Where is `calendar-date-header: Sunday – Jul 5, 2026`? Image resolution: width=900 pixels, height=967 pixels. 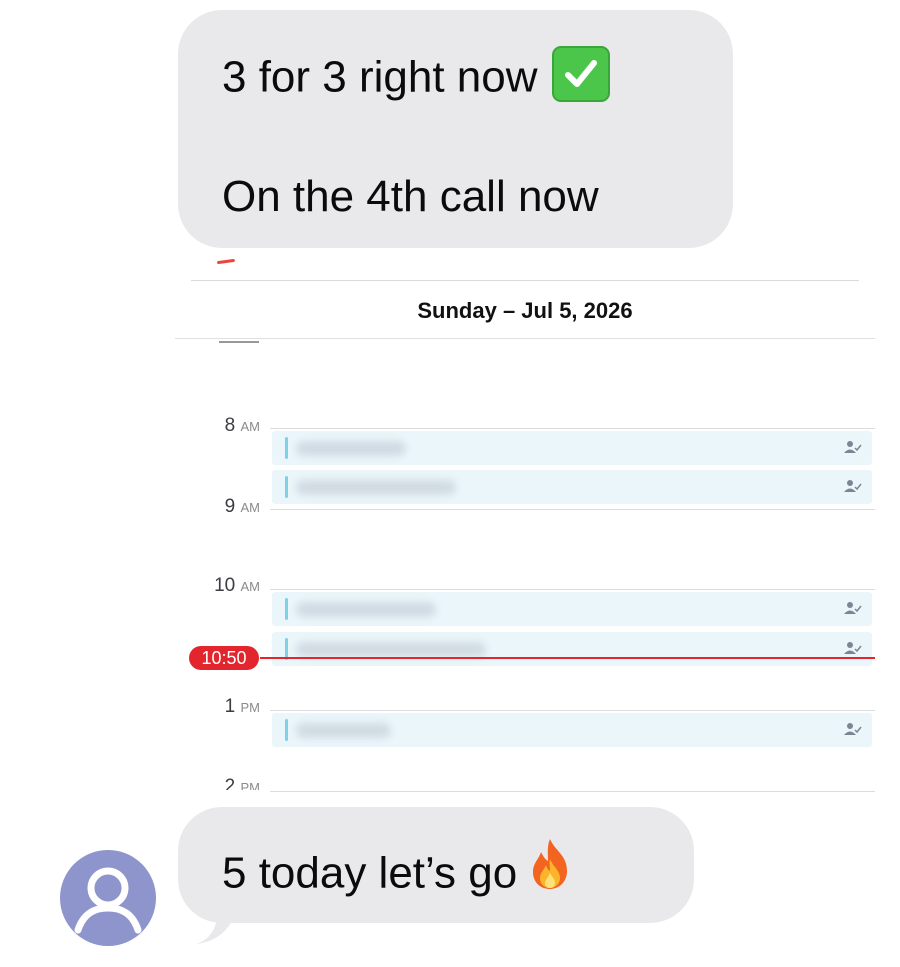 calendar-date-header: Sunday – Jul 5, 2026 is located at coordinates (525, 310).